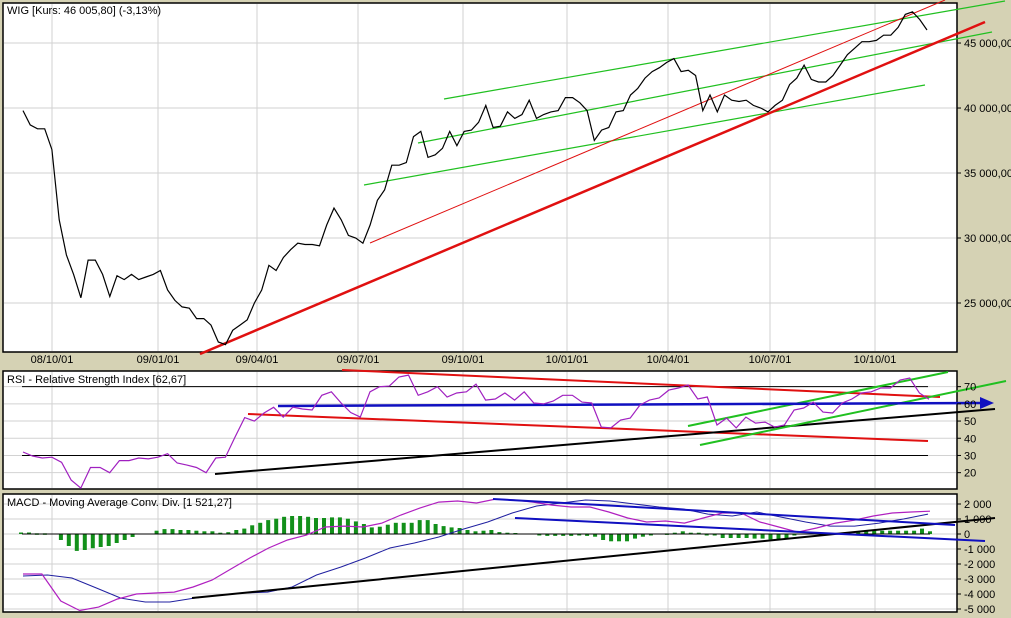 The height and width of the screenshot is (618, 1011). I want to click on date-tick-label: 10/10/01, so click(875, 360).